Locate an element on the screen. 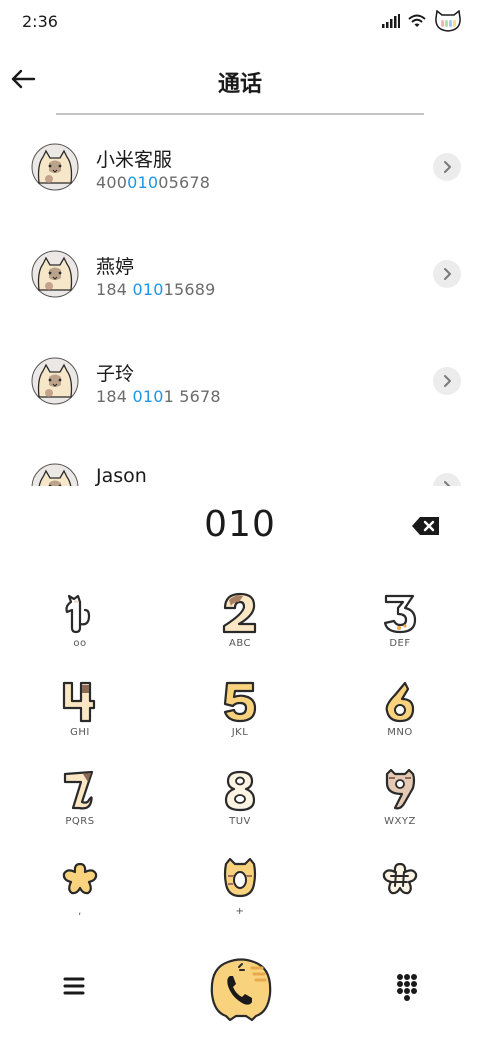  dial-display: 010 is located at coordinates (240, 528).